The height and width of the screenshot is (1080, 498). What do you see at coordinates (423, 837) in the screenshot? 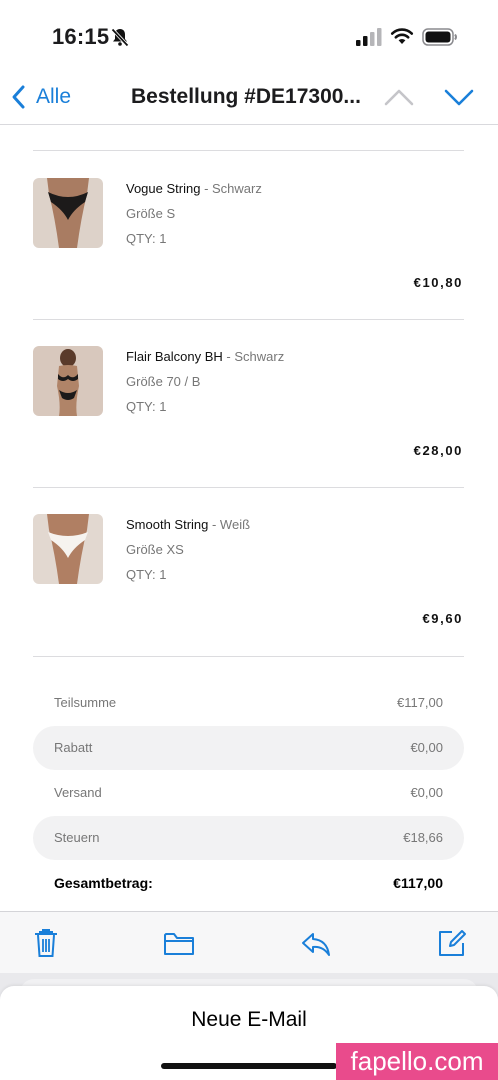
I see `tax-value: €18,66` at bounding box center [423, 837].